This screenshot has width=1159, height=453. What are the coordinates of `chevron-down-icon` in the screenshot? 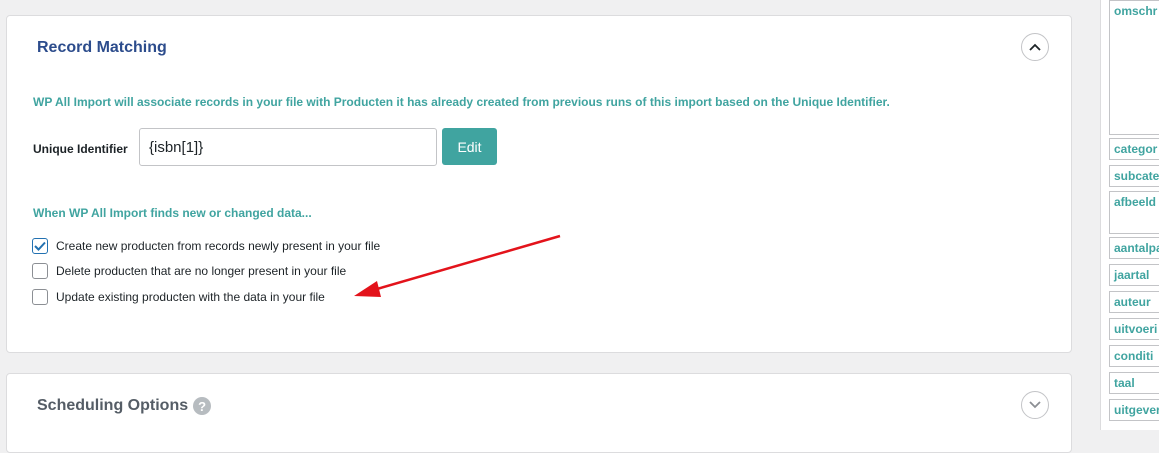 It's located at (1035, 405).